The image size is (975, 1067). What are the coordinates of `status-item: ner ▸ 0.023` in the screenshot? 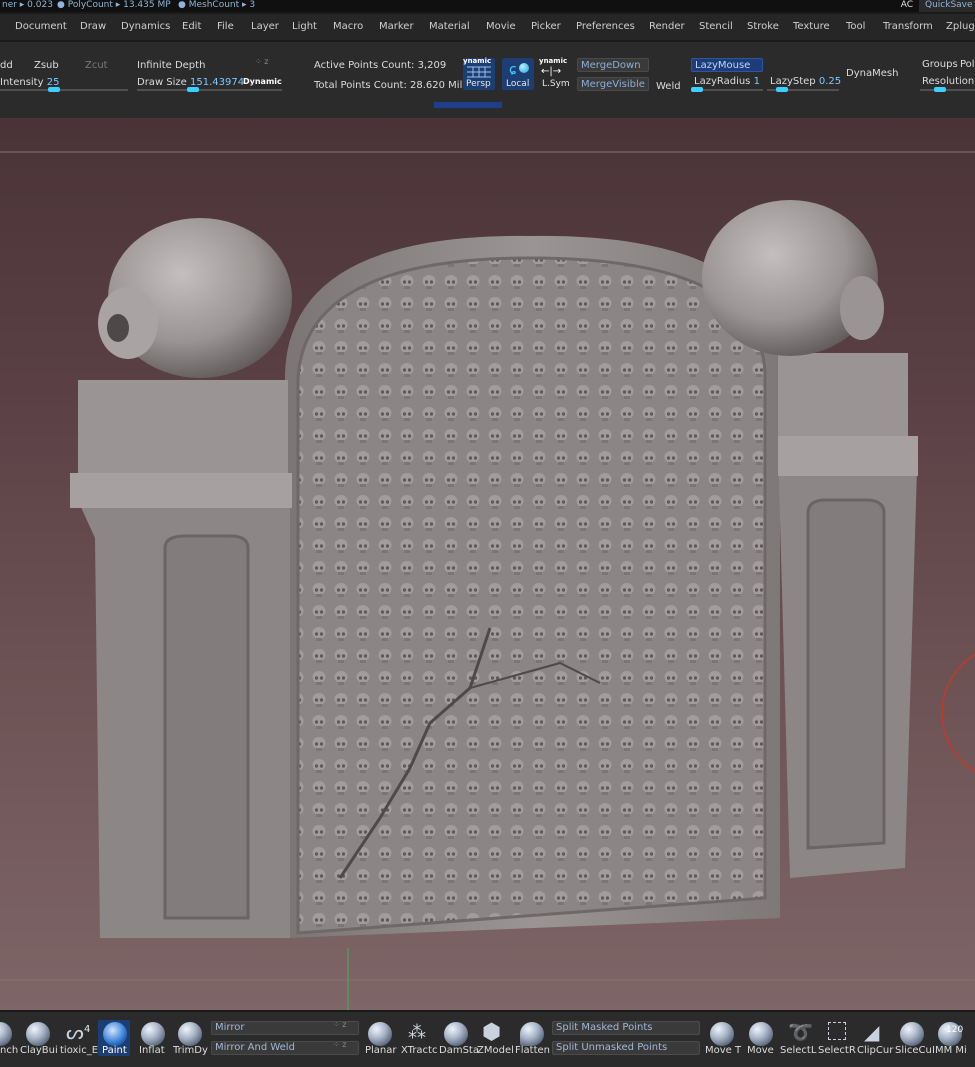 It's located at (27, 5).